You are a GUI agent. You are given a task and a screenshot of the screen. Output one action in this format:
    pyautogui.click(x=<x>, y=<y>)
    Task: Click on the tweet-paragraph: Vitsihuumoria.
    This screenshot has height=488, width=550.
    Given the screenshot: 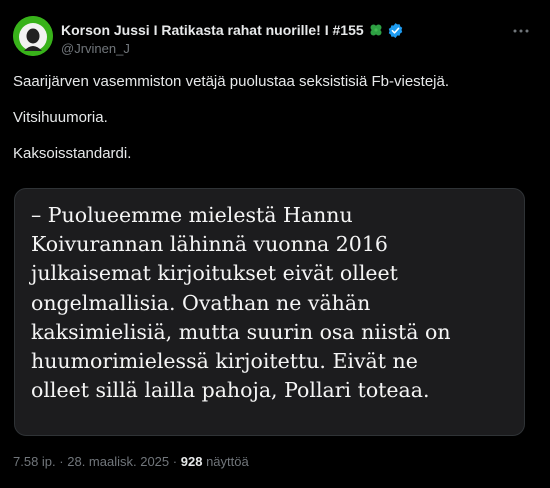 What is the action you would take?
    pyautogui.click(x=60, y=117)
    